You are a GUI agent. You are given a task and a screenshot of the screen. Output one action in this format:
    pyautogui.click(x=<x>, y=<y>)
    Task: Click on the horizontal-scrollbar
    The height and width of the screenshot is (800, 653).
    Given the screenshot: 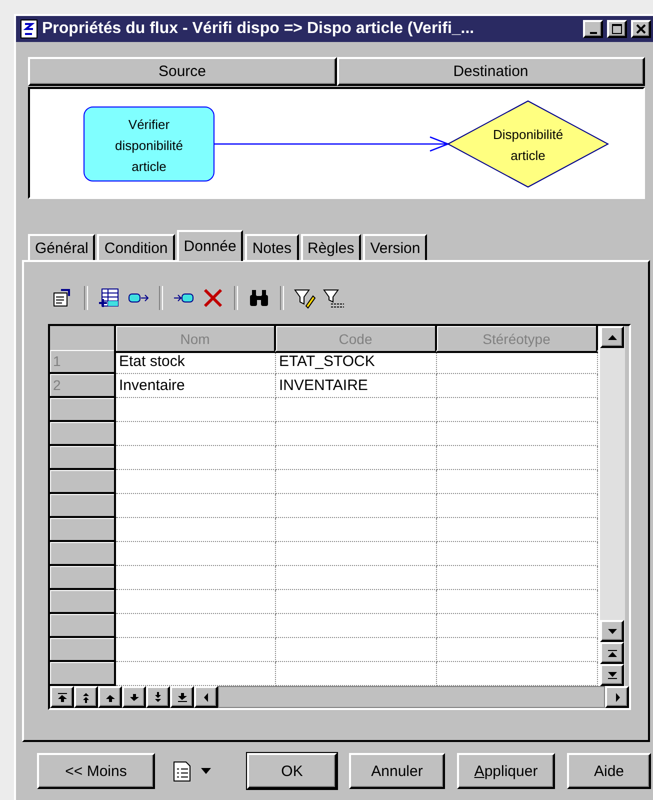 What is the action you would take?
    pyautogui.click(x=411, y=697)
    